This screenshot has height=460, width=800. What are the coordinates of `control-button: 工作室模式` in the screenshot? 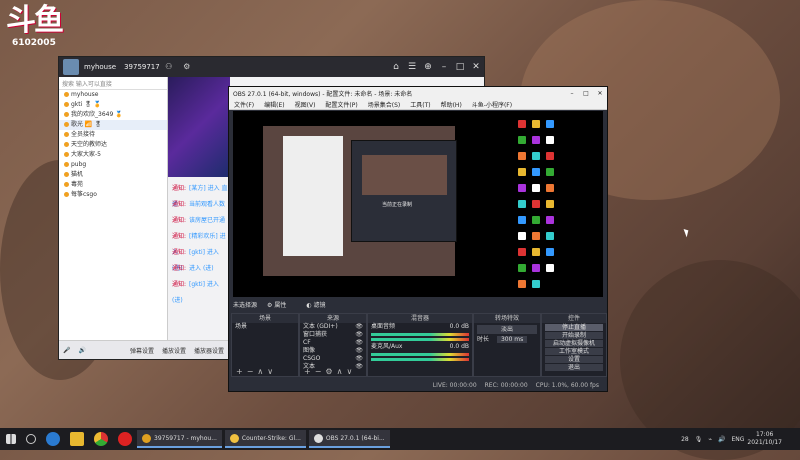 It's located at (574, 351).